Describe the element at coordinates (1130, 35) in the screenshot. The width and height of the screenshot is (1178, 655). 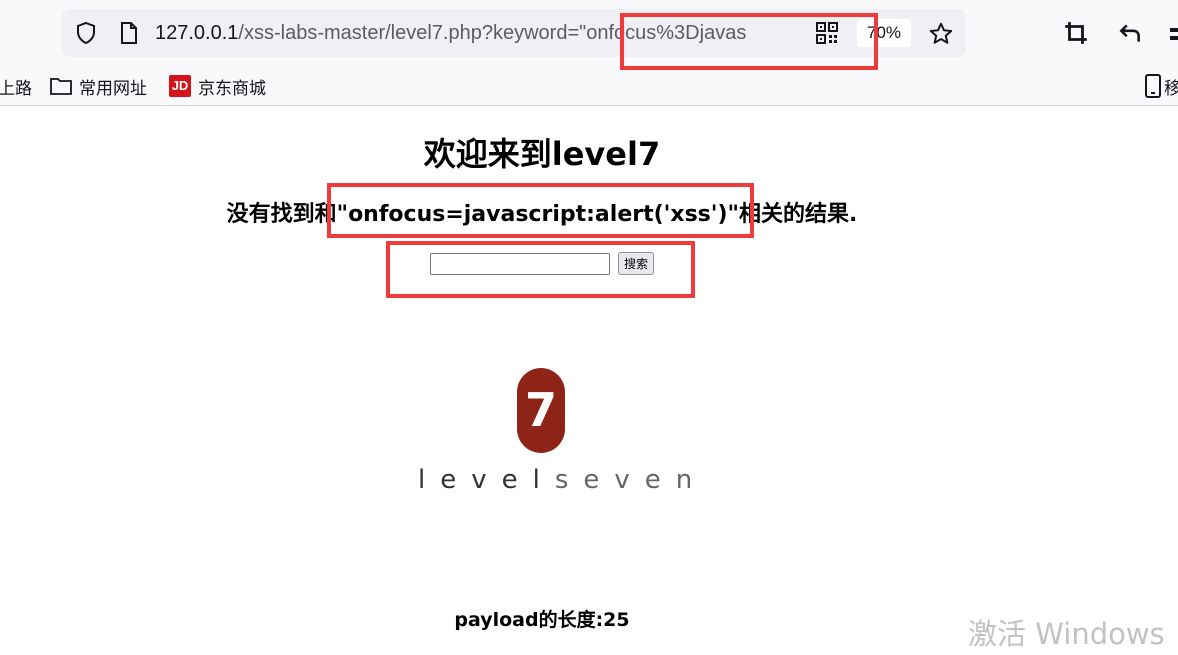
I see `undo-icon` at that location.